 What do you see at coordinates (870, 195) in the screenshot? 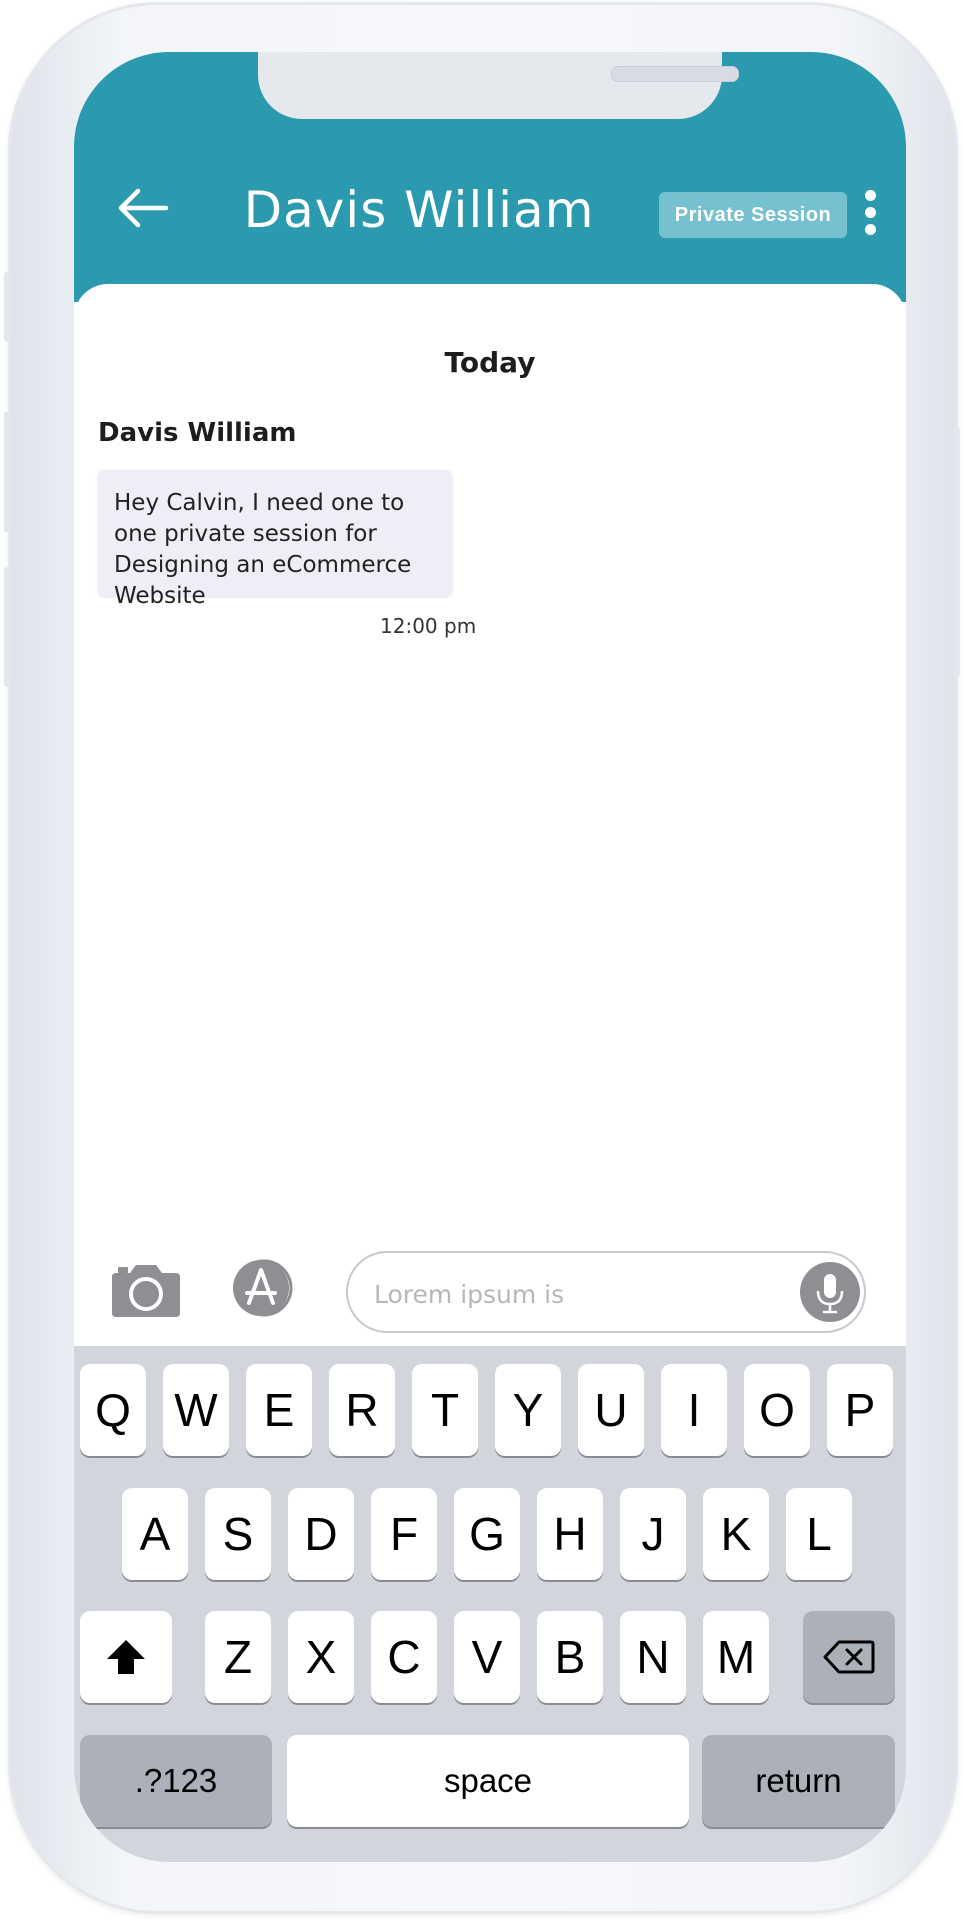
I see `more-vertical-icon` at bounding box center [870, 195].